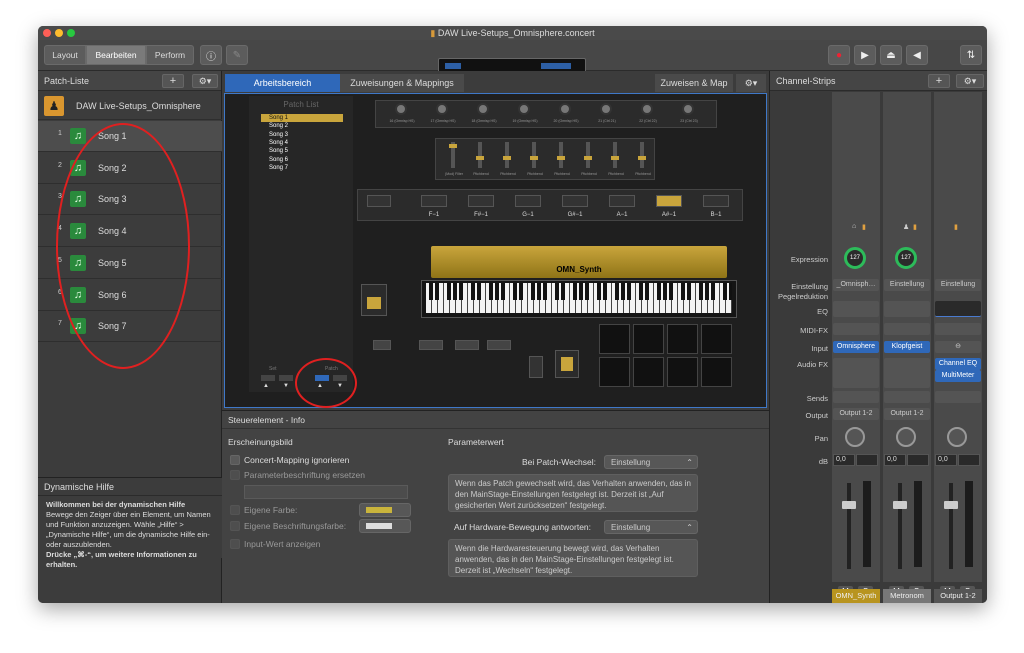  Describe the element at coordinates (302, 126) in the screenshot. I see `widget-song-item: Song 2` at that location.